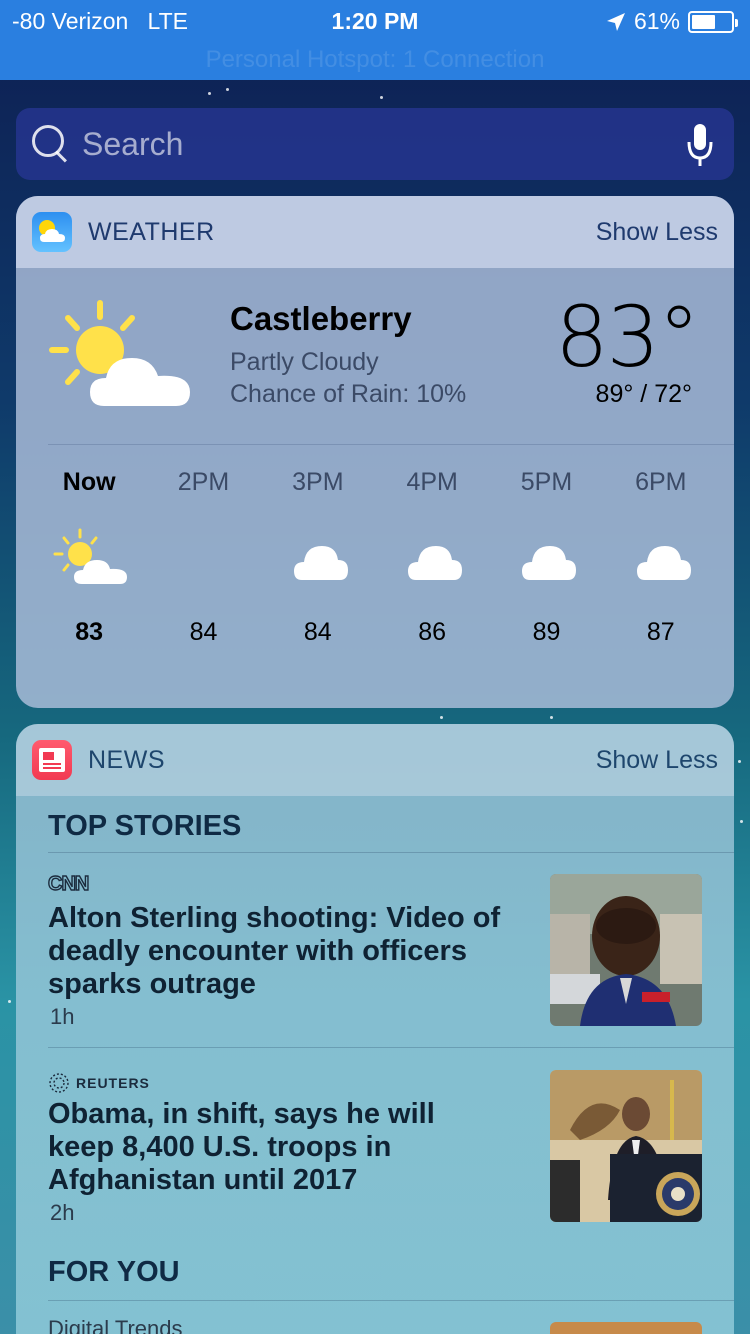 Image resolution: width=750 pixels, height=1334 pixels. What do you see at coordinates (656, 21) in the screenshot?
I see `battery-percent: 61%` at bounding box center [656, 21].